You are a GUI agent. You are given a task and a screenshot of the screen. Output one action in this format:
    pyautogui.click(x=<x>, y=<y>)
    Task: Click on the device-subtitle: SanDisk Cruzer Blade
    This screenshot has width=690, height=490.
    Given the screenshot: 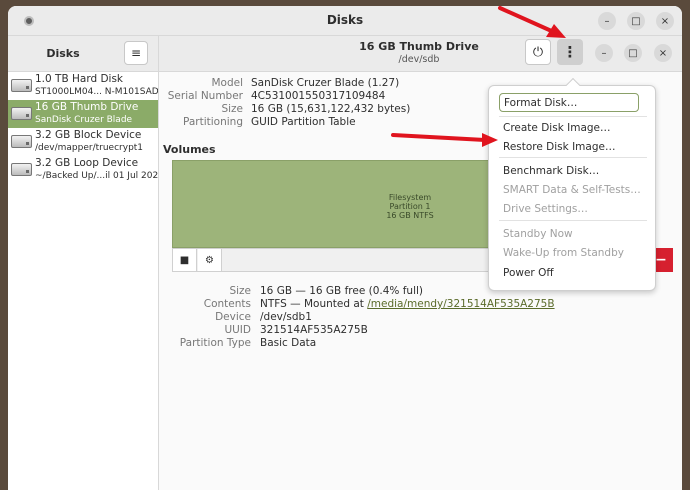 What is the action you would take?
    pyautogui.click(x=84, y=120)
    